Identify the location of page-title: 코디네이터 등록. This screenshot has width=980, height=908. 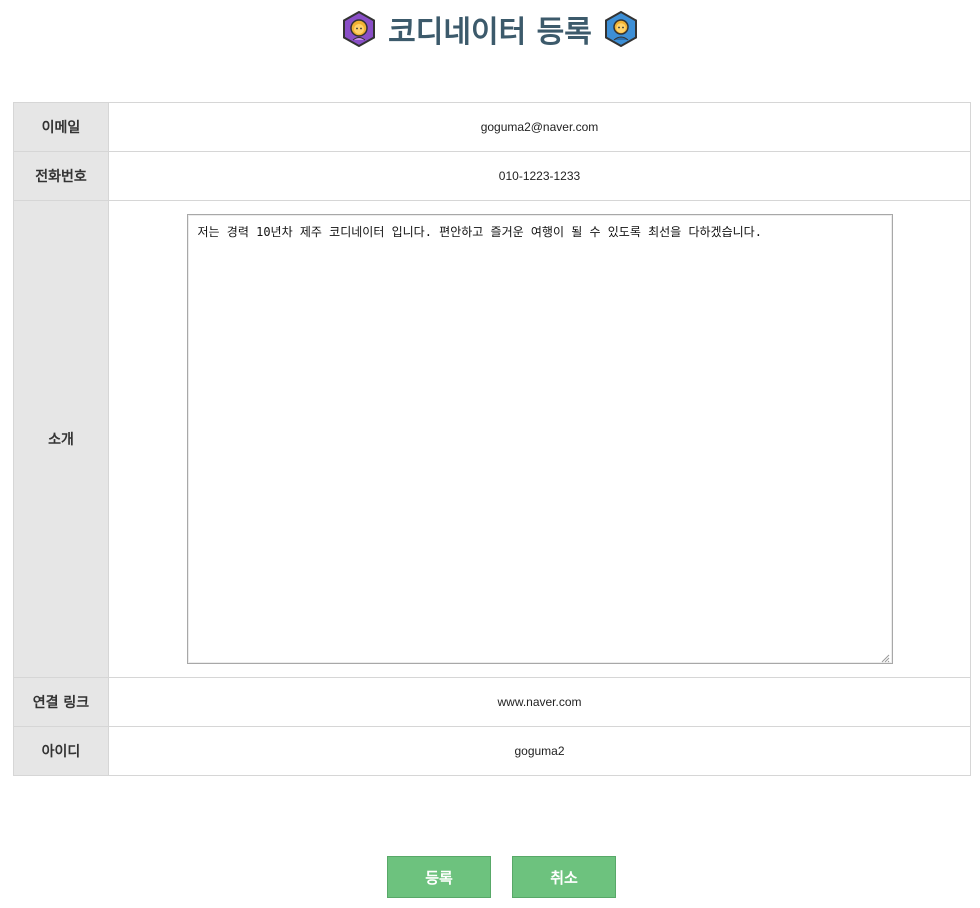
(490, 32).